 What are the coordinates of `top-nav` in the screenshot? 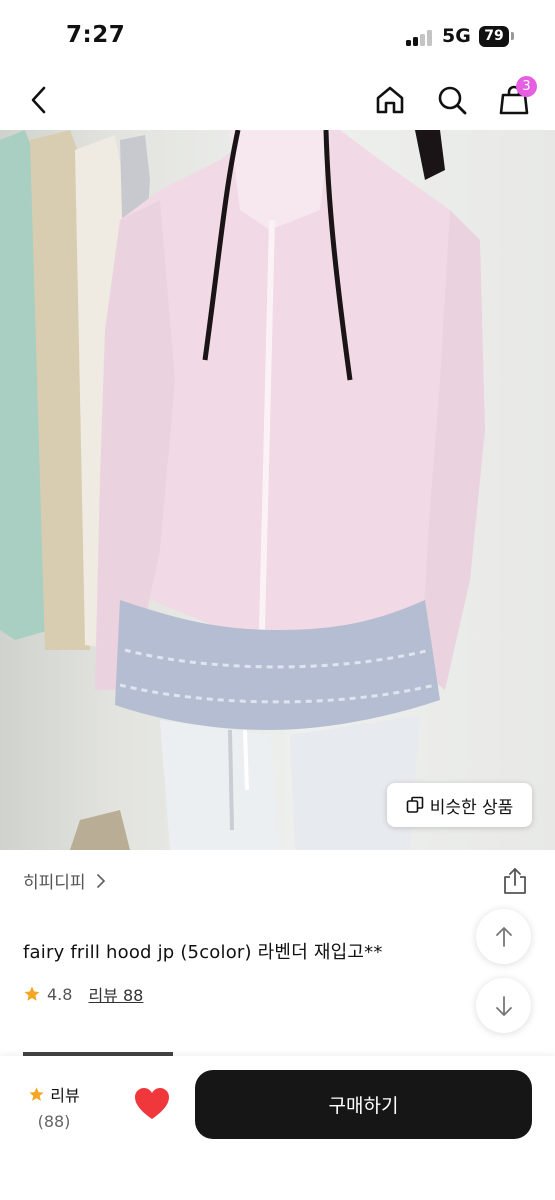 It's located at (277, 100).